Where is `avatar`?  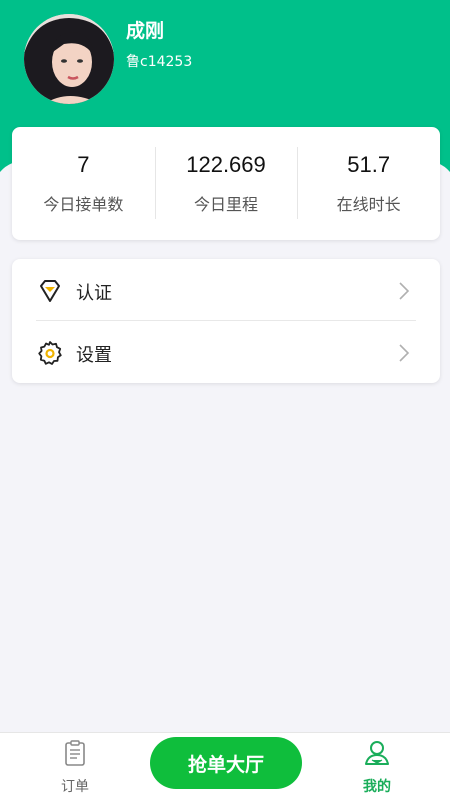
avatar is located at coordinates (69, 59).